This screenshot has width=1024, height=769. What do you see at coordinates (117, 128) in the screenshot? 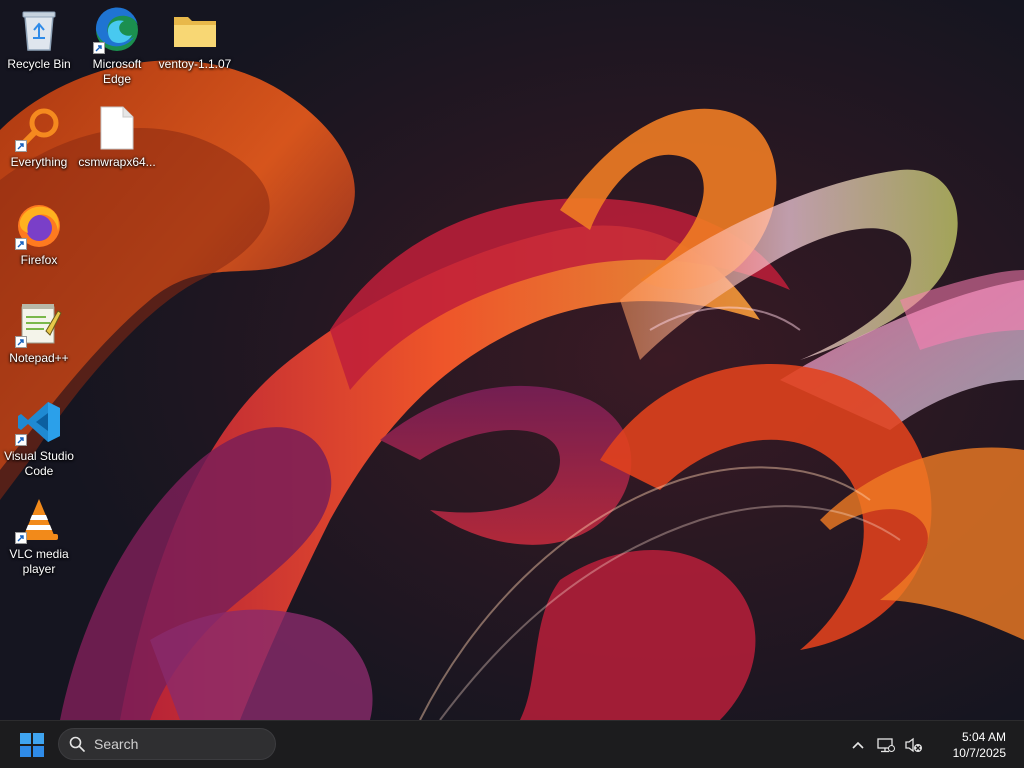
I see `file-icon` at bounding box center [117, 128].